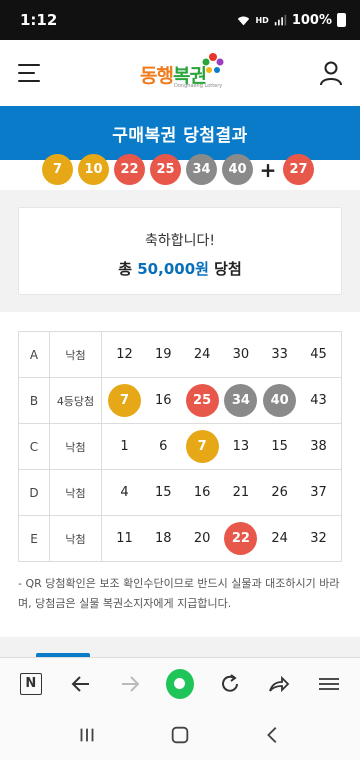 This screenshot has height=760, width=360. Describe the element at coordinates (201, 169) in the screenshot. I see `winning-ball: 34` at that location.